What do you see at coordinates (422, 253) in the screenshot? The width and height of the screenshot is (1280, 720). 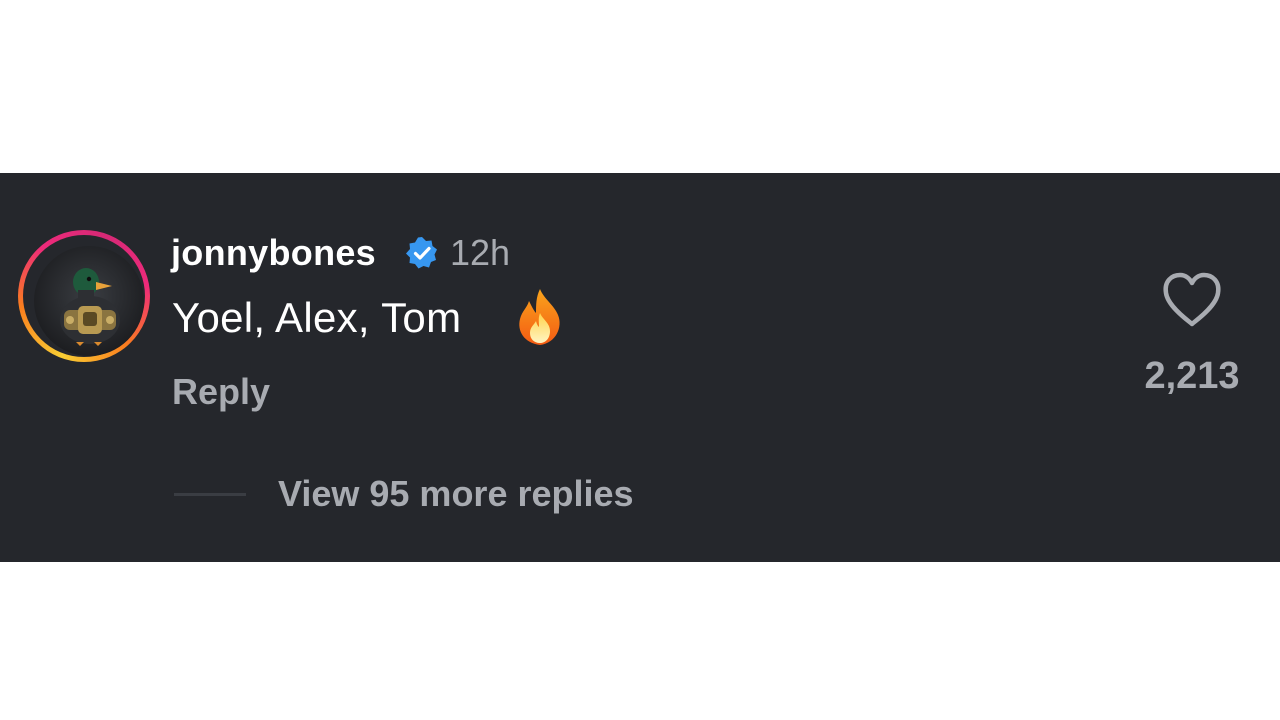 I see `verified-badge-icon` at bounding box center [422, 253].